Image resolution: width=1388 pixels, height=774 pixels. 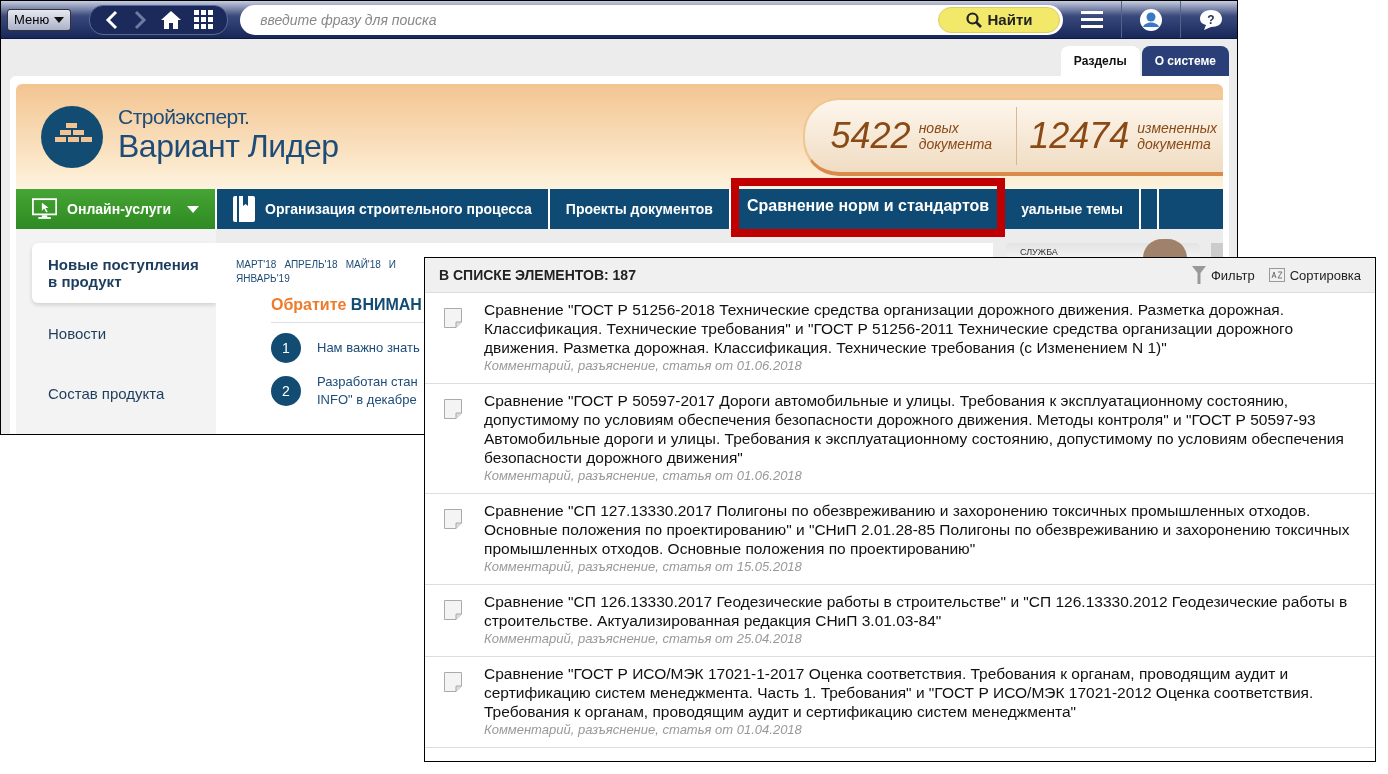 I want to click on section-tab: О системе, so click(x=1185, y=61).